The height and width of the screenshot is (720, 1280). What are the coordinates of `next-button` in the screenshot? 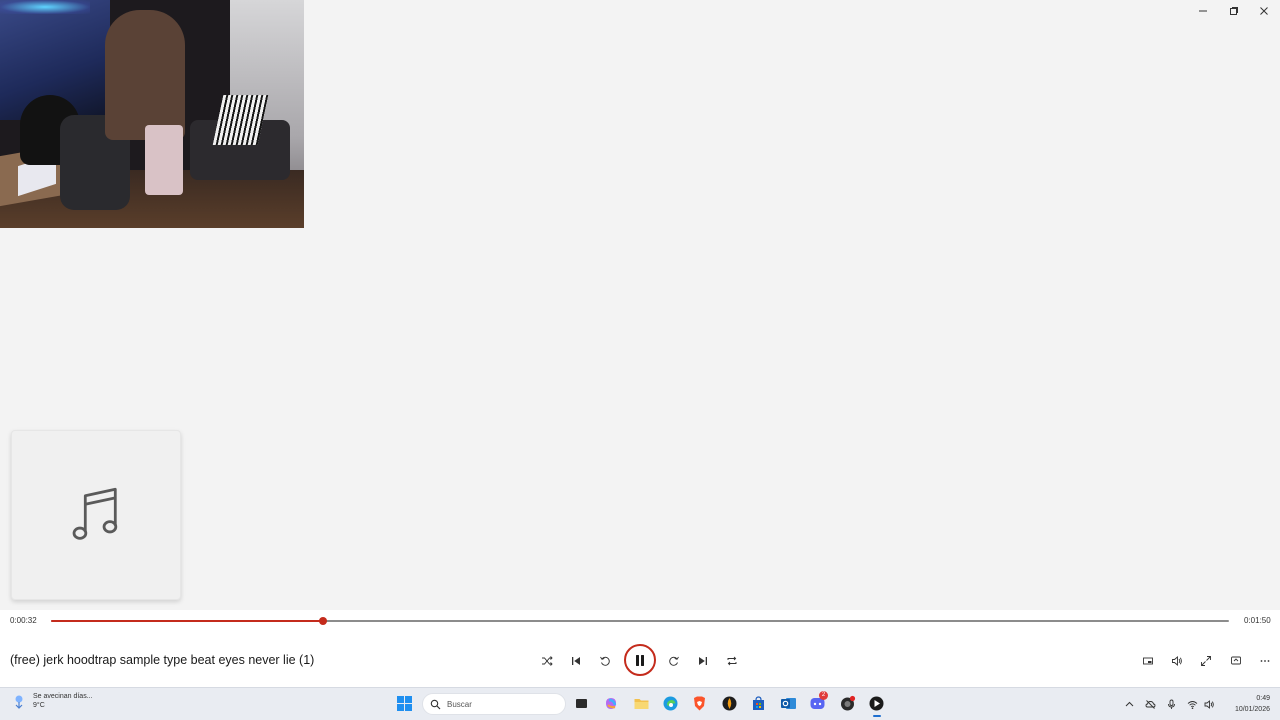 It's located at (703, 661).